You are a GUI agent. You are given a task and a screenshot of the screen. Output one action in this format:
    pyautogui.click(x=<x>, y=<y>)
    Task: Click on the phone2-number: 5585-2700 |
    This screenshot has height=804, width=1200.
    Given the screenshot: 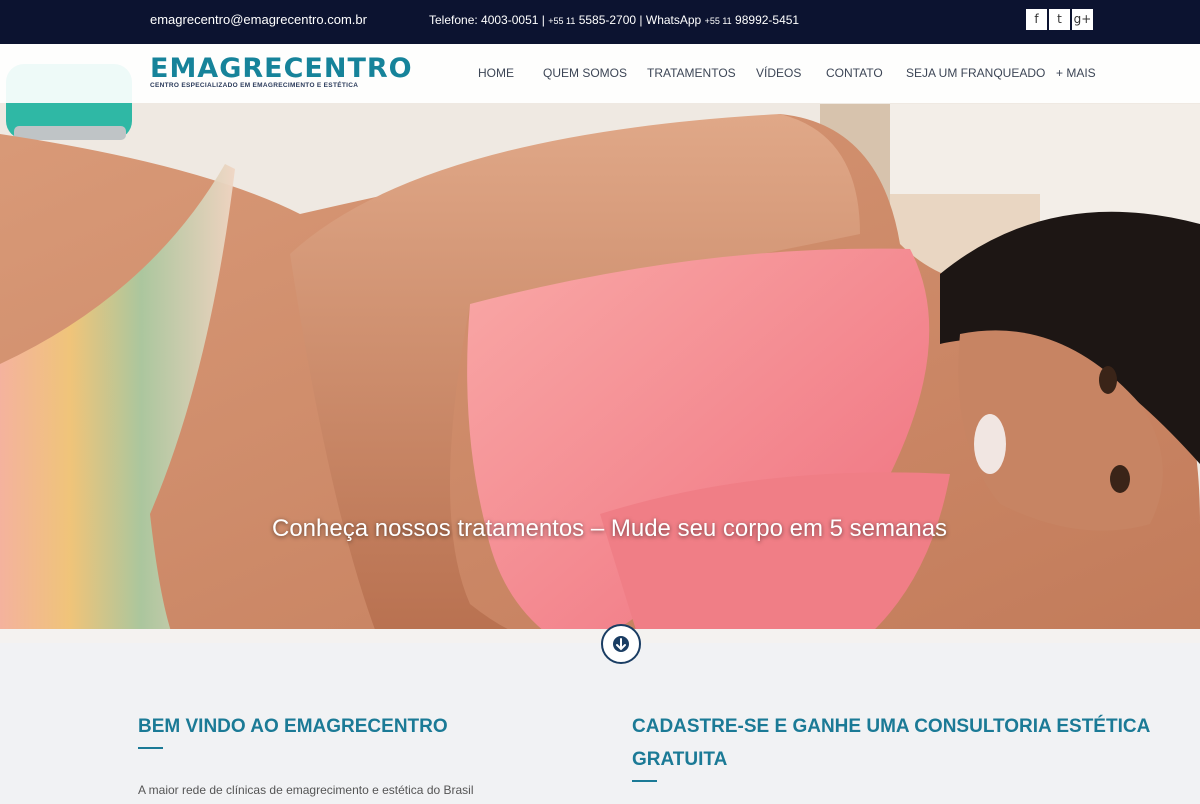 What is the action you would take?
    pyautogui.click(x=610, y=20)
    